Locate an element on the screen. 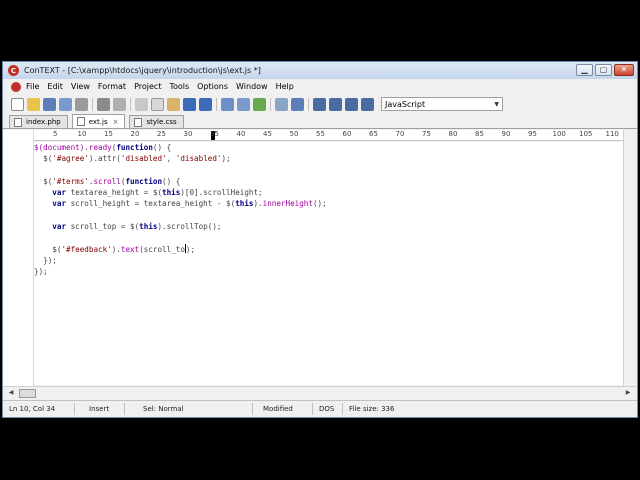 Image resolution: width=640 pixels, height=480 pixels. code-line: var scroll_top = $(this).scrollTop(); is located at coordinates (328, 226).